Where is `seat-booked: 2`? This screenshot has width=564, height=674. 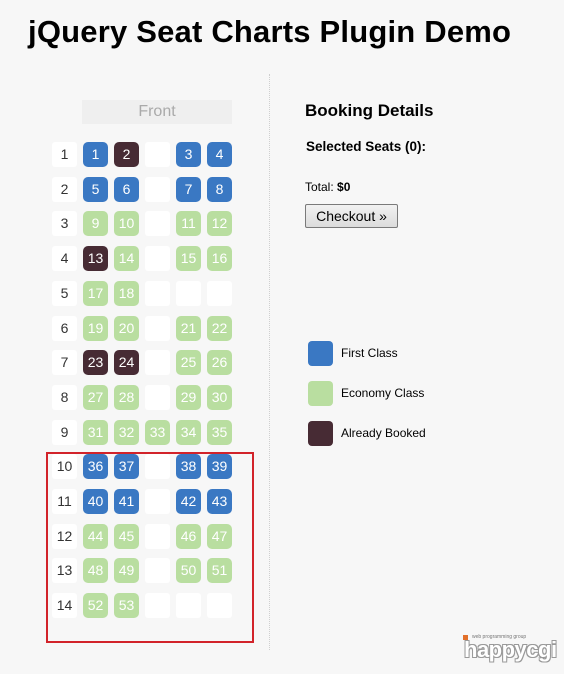 seat-booked: 2 is located at coordinates (126, 154).